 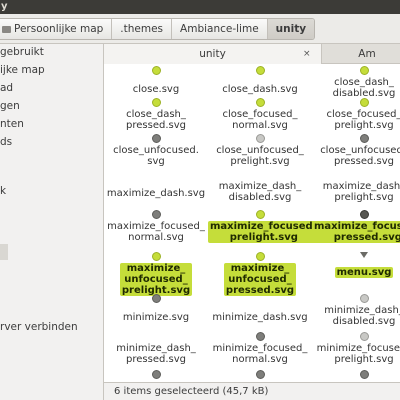 I want to click on file-item: close_unfocused_ prelight.svg, so click(x=260, y=151).